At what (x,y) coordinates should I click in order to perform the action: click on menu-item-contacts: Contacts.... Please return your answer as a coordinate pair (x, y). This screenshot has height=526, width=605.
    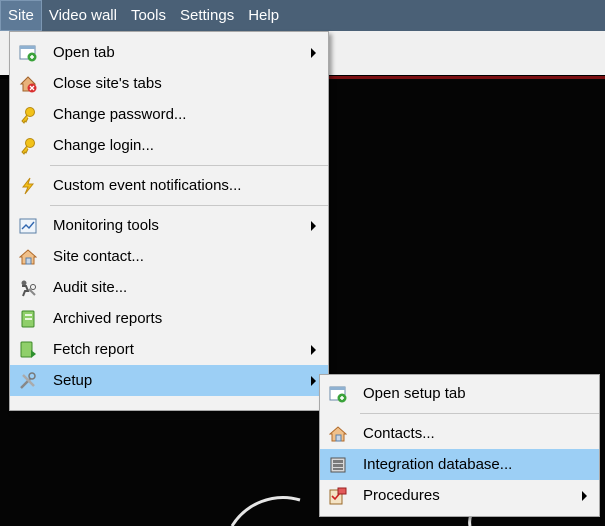
    Looking at the image, I should click on (459, 433).